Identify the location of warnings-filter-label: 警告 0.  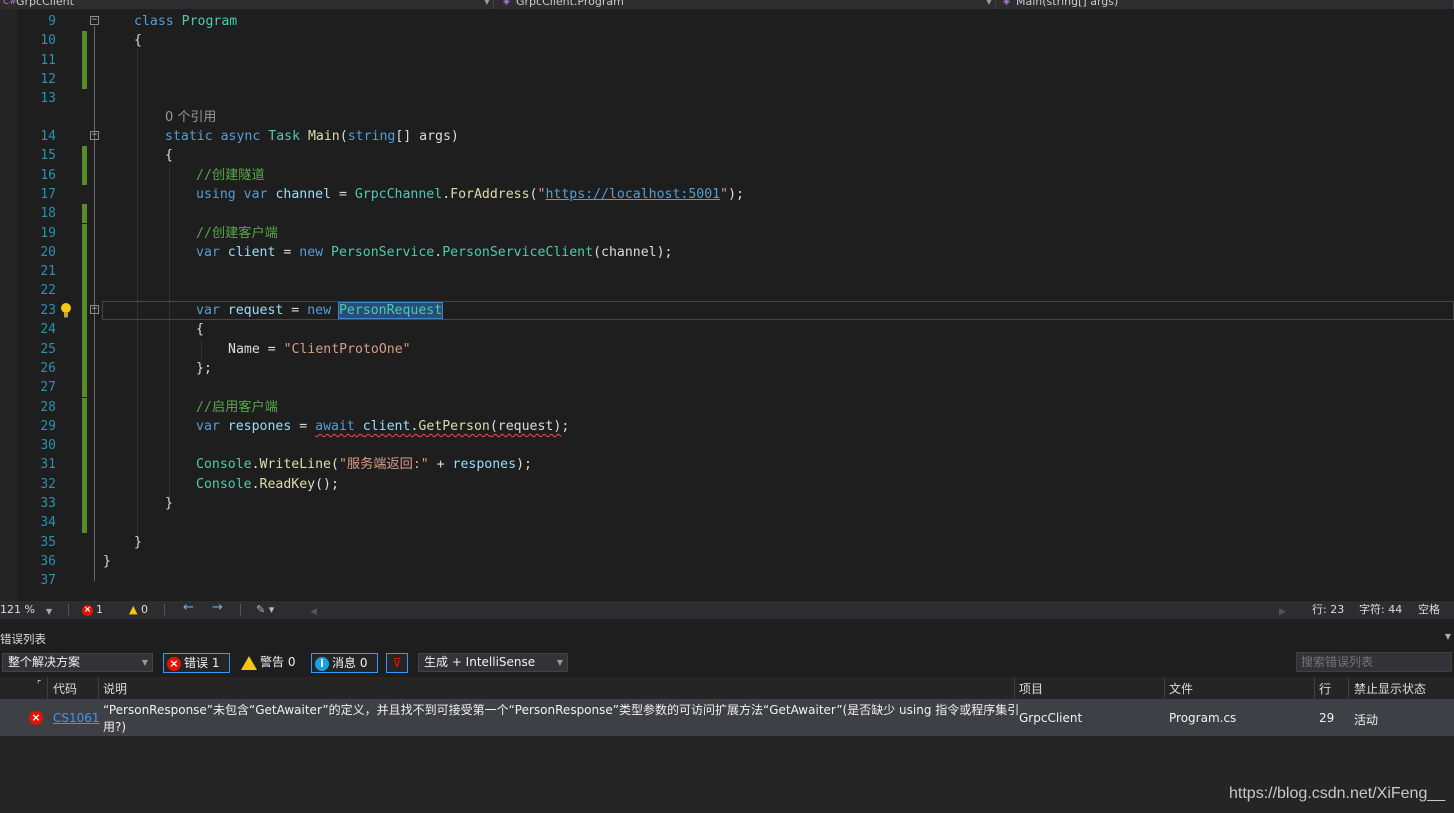
(278, 662).